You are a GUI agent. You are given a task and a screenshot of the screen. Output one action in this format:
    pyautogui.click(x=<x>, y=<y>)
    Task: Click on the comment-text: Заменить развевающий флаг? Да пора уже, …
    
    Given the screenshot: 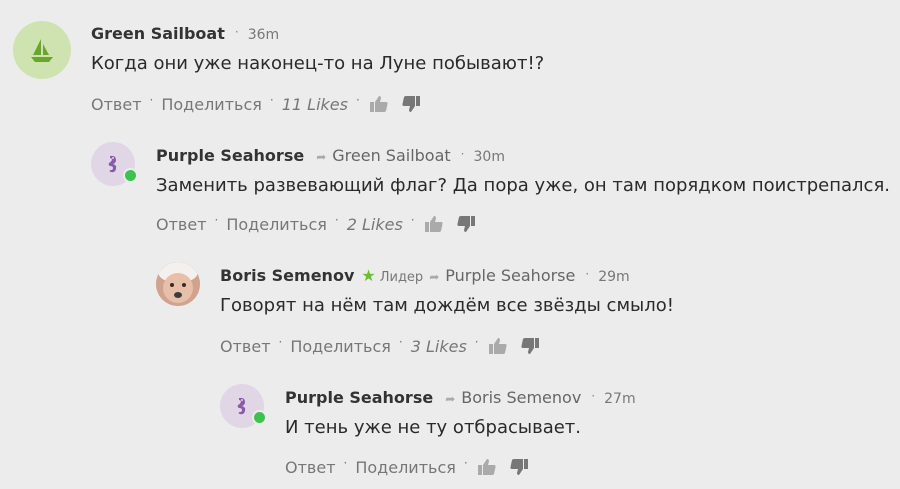 What is the action you would take?
    pyautogui.click(x=523, y=185)
    